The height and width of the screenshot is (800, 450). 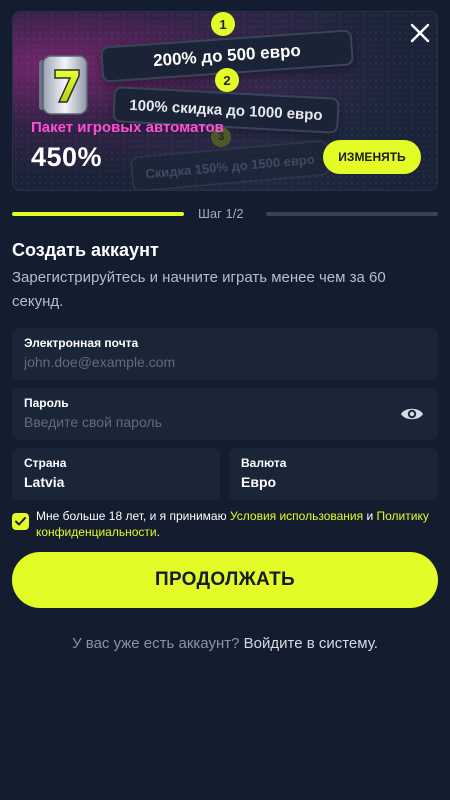 I want to click on checkmark-icon, so click(x=20, y=521).